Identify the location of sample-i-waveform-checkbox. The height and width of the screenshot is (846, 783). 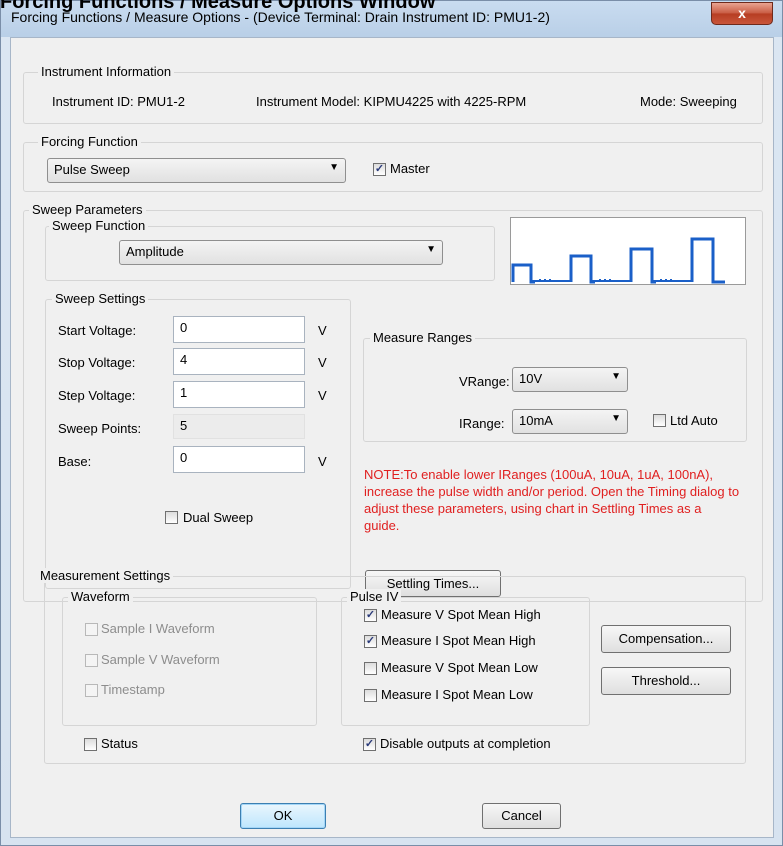
(91, 629).